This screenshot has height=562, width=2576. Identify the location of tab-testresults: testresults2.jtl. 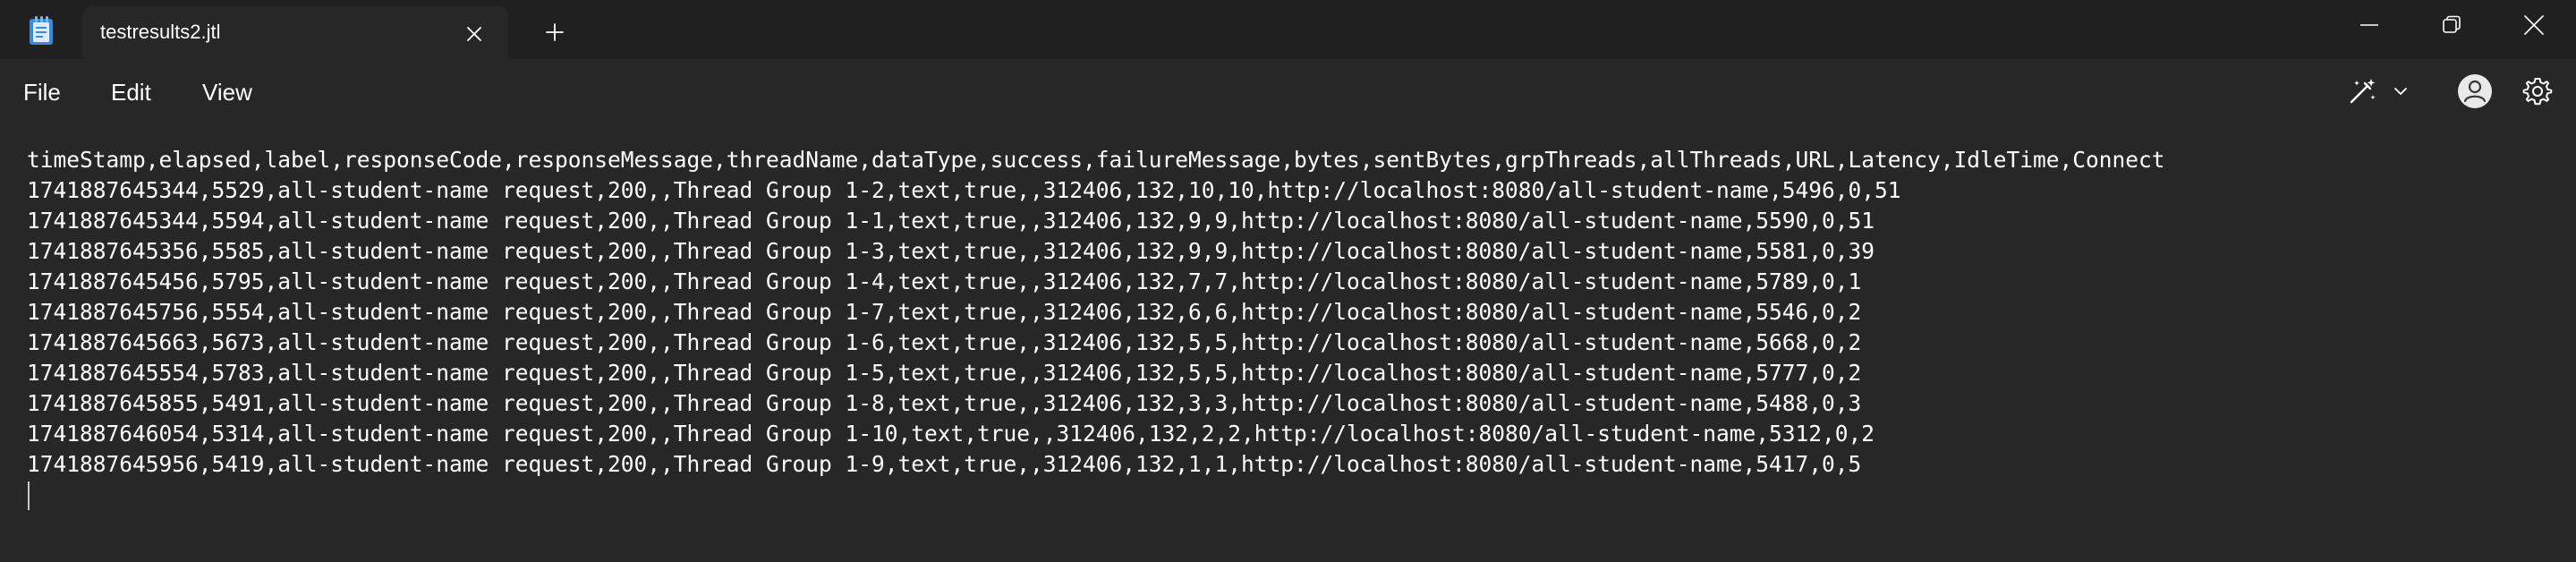
(295, 32).